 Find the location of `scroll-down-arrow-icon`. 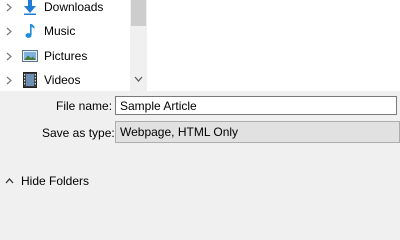

scroll-down-arrow-icon is located at coordinates (138, 79).